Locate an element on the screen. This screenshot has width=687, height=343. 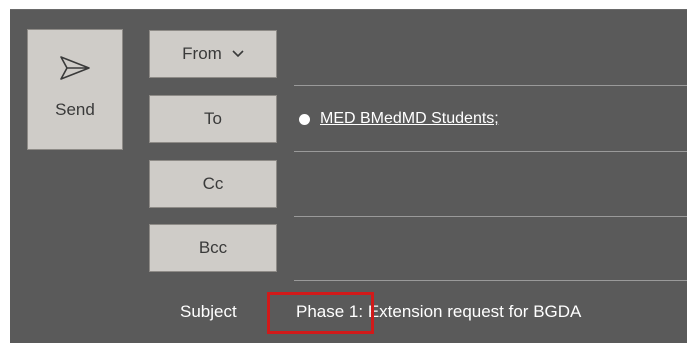
to-button: To is located at coordinates (213, 119).